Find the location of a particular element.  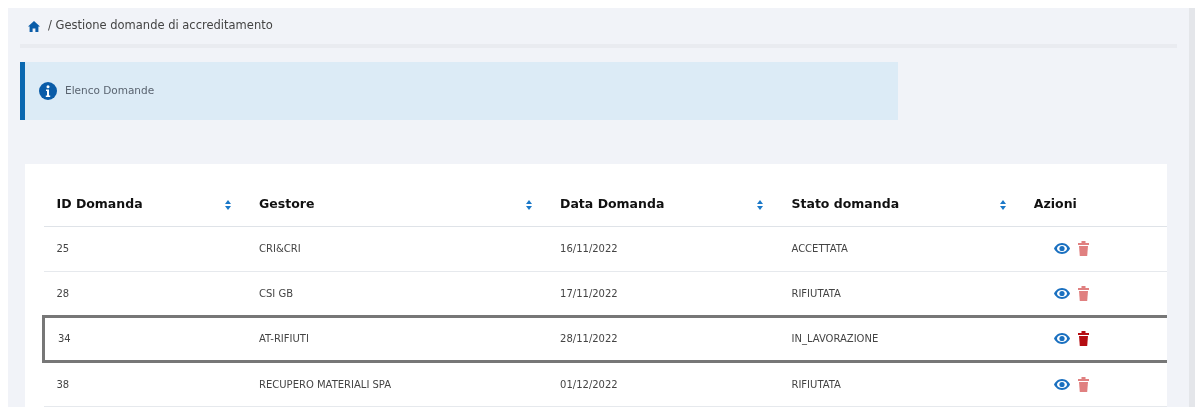

table-cell: IN_LAVORAZIONE is located at coordinates (835, 338).